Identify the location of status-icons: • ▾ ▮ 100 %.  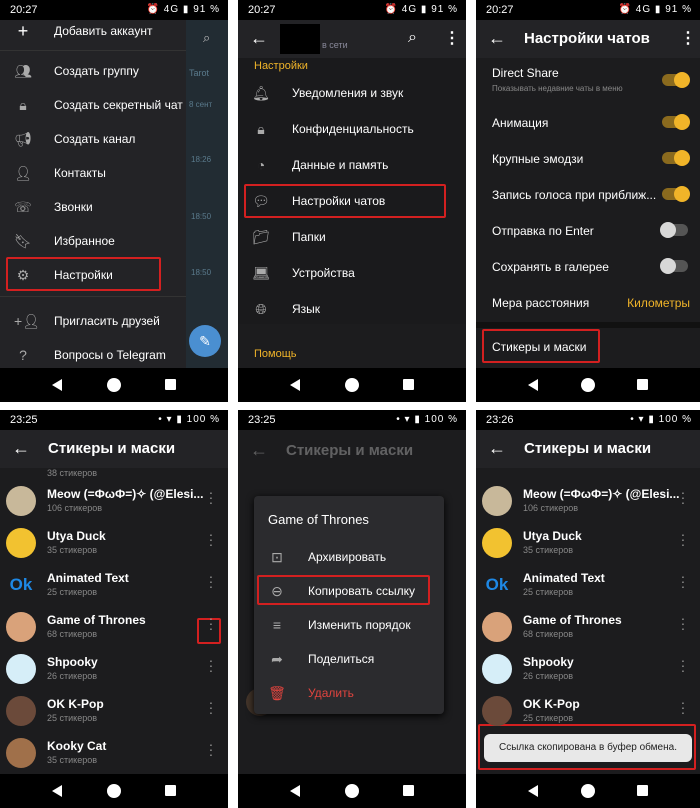
(427, 419).